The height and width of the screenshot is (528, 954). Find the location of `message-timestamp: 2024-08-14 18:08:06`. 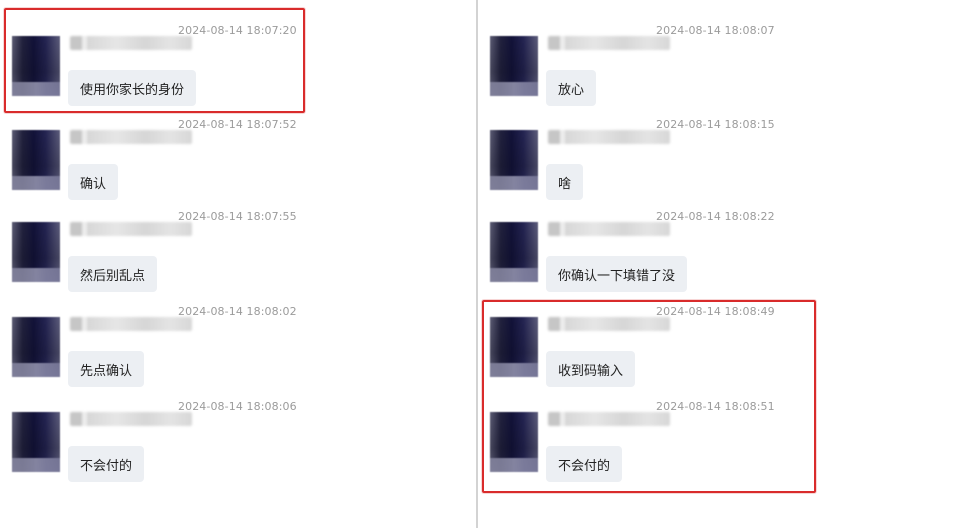

message-timestamp: 2024-08-14 18:08:06 is located at coordinates (237, 406).